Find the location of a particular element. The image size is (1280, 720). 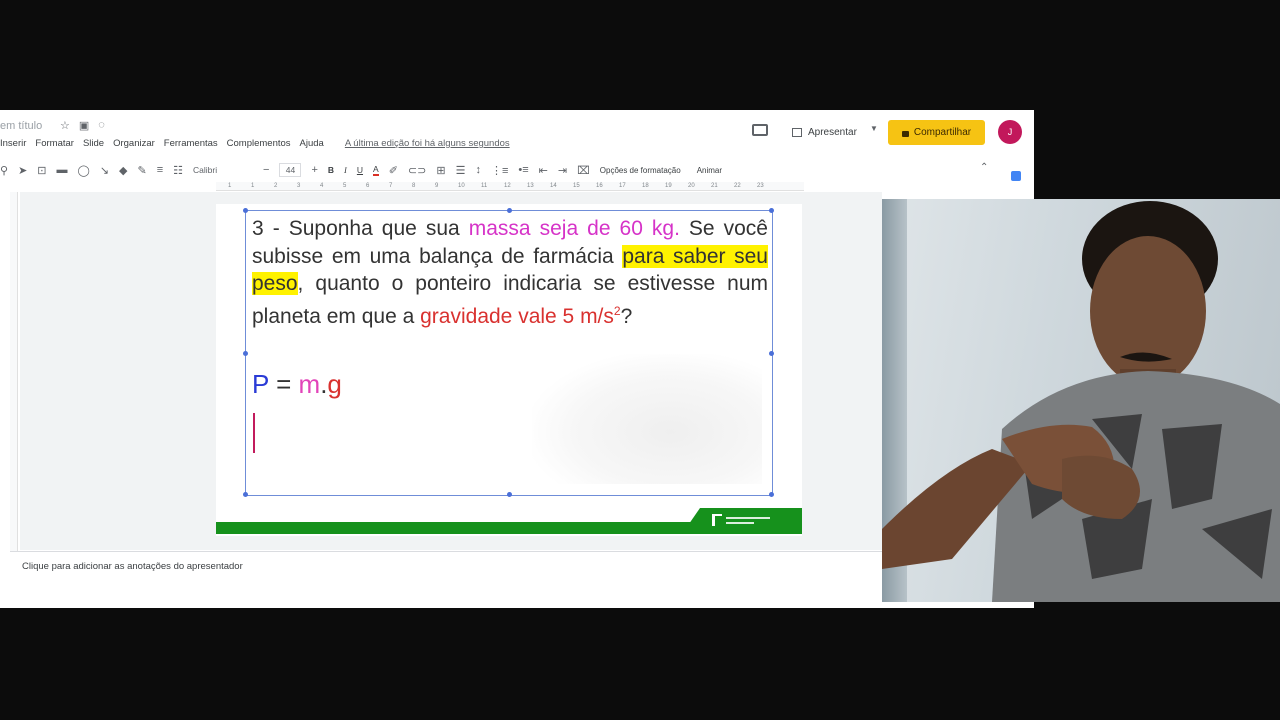

mass-highlight: massa seja de 60 kg. is located at coordinates (574, 228).